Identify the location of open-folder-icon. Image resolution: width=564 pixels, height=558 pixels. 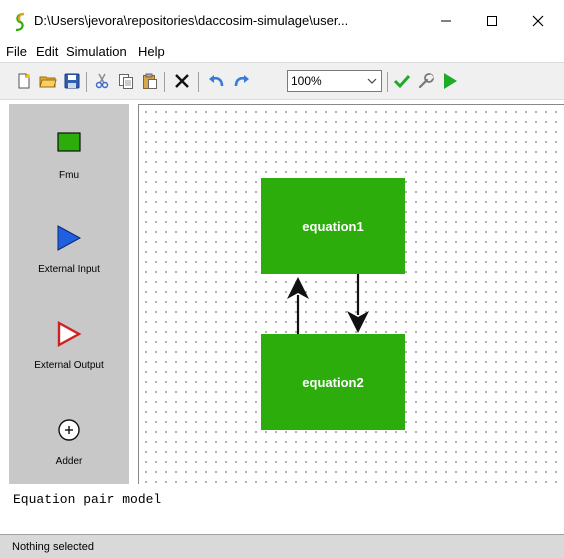
(48, 82).